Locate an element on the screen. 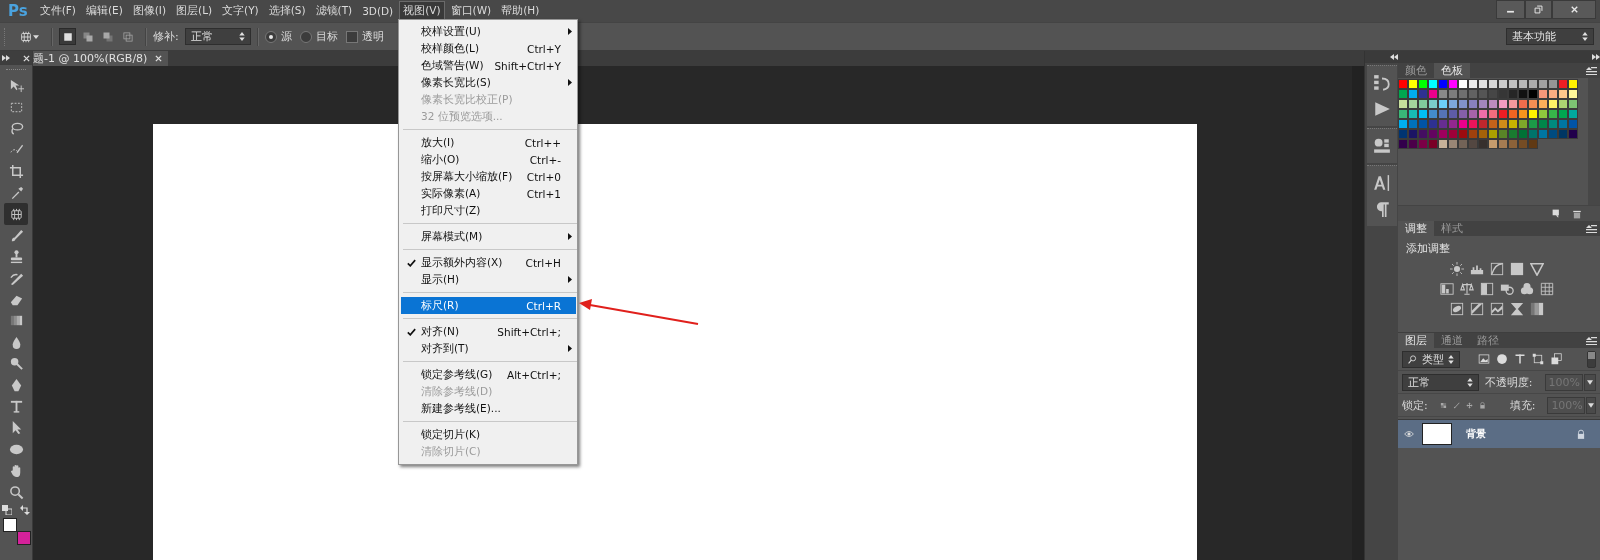  menu-item: 标尺(R) Ctrl+R is located at coordinates (488, 305).